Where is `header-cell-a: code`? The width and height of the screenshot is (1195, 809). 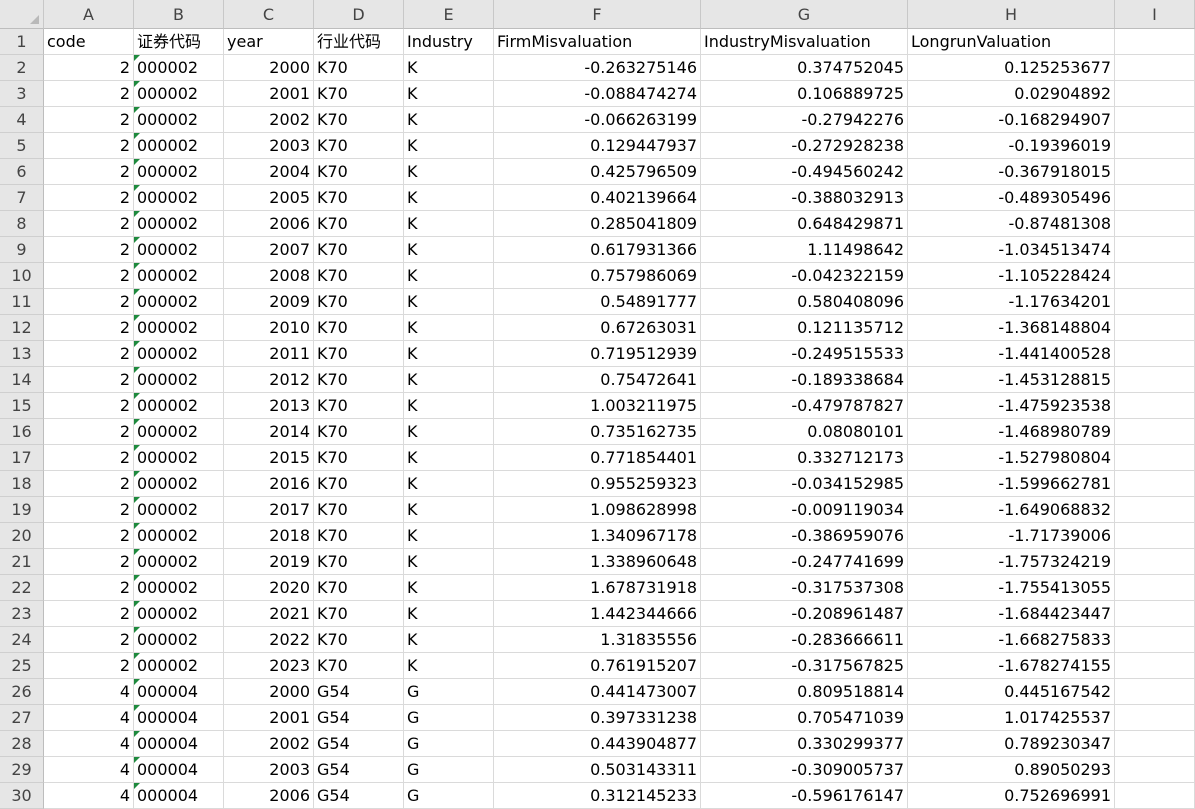
header-cell-a: code is located at coordinates (89, 42).